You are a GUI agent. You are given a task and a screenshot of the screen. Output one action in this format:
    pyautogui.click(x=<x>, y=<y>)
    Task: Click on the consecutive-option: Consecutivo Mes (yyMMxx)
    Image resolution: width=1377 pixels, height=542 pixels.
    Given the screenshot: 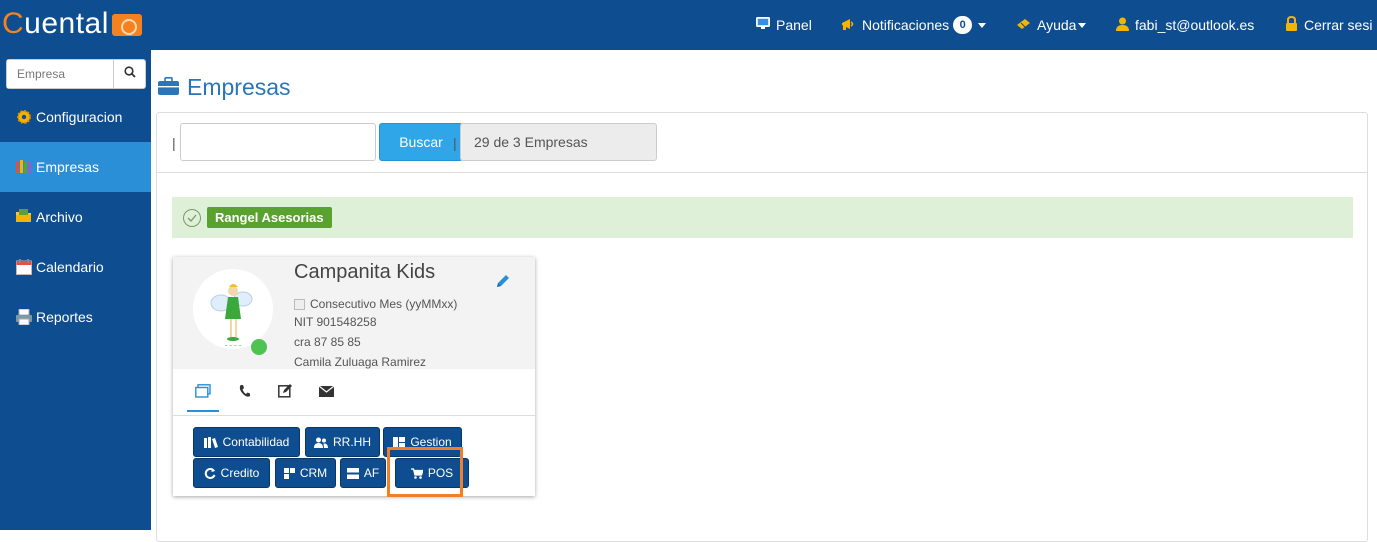 What is the action you would take?
    pyautogui.click(x=375, y=304)
    